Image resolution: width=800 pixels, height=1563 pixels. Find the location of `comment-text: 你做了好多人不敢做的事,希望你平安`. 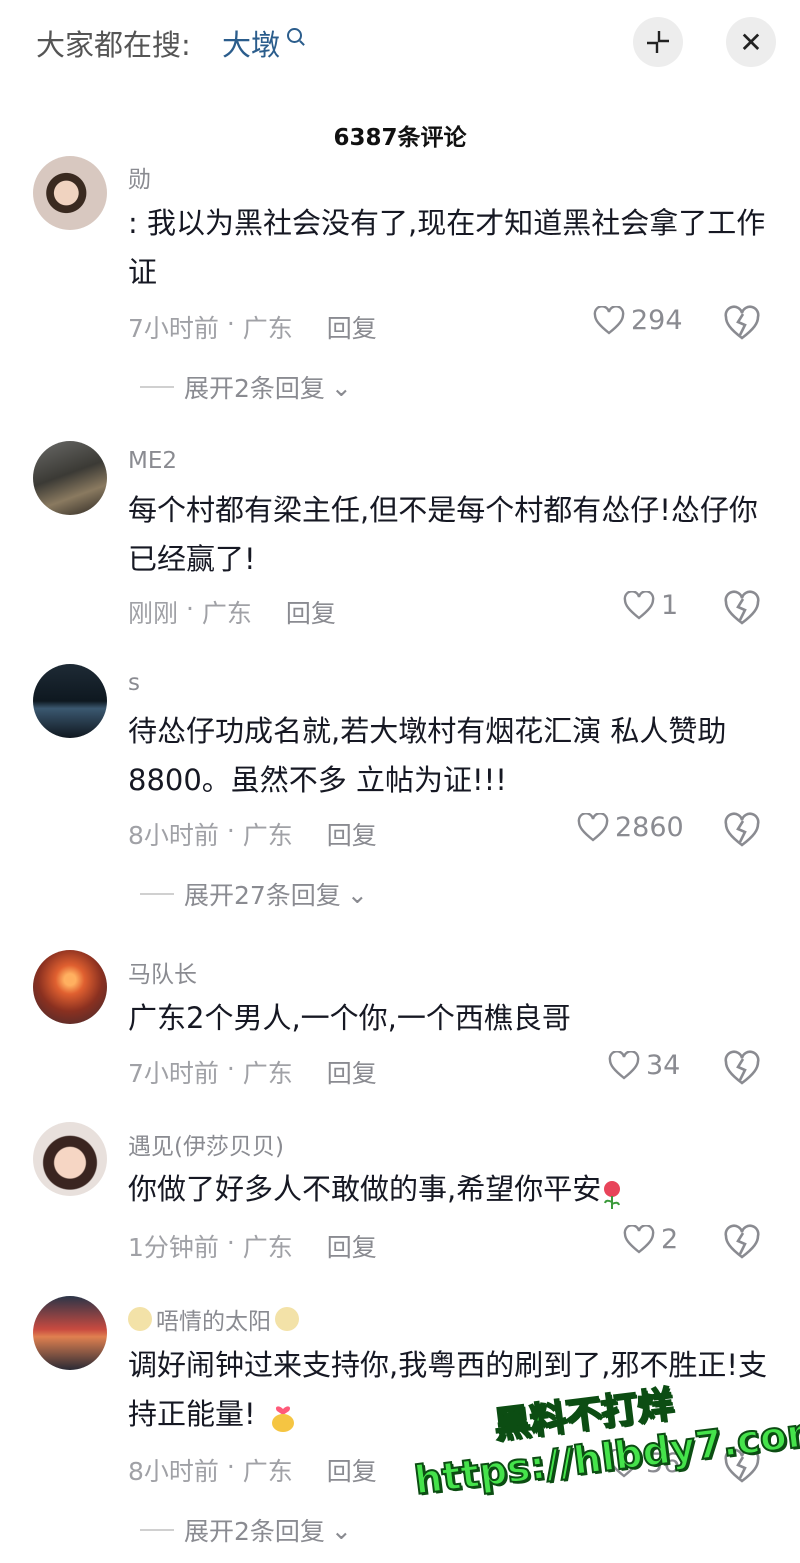

comment-text: 你做了好多人不敢做的事,希望你平安 is located at coordinates (375, 1189).